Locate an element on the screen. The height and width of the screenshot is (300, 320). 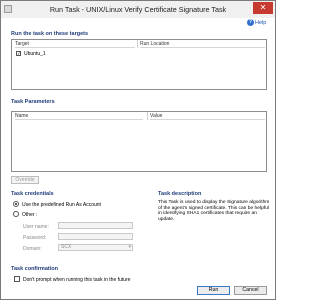
close-icon: ✕ is located at coordinates (263, 7).